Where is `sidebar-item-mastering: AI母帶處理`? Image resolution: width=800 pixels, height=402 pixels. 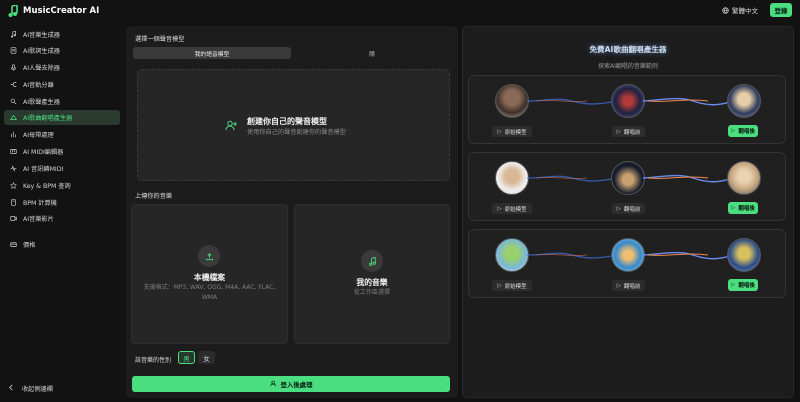
sidebar-item-mastering: AI母帶處理 is located at coordinates (62, 134).